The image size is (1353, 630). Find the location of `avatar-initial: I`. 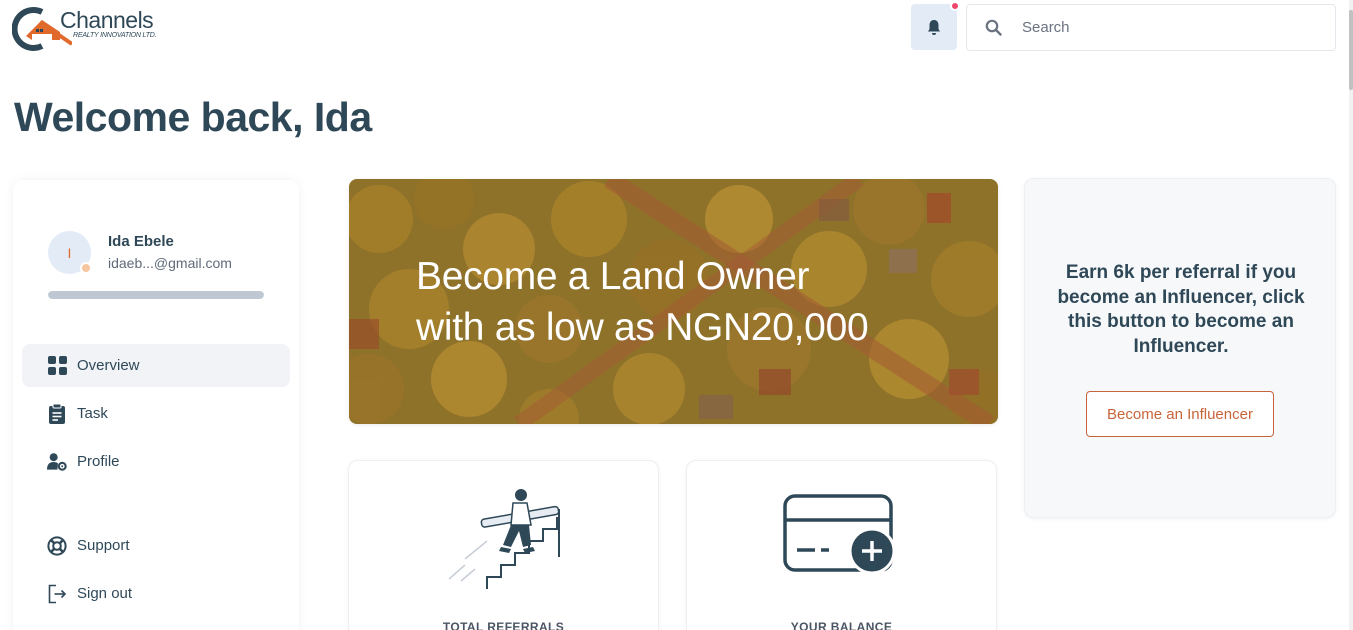

avatar-initial: I is located at coordinates (69, 252).